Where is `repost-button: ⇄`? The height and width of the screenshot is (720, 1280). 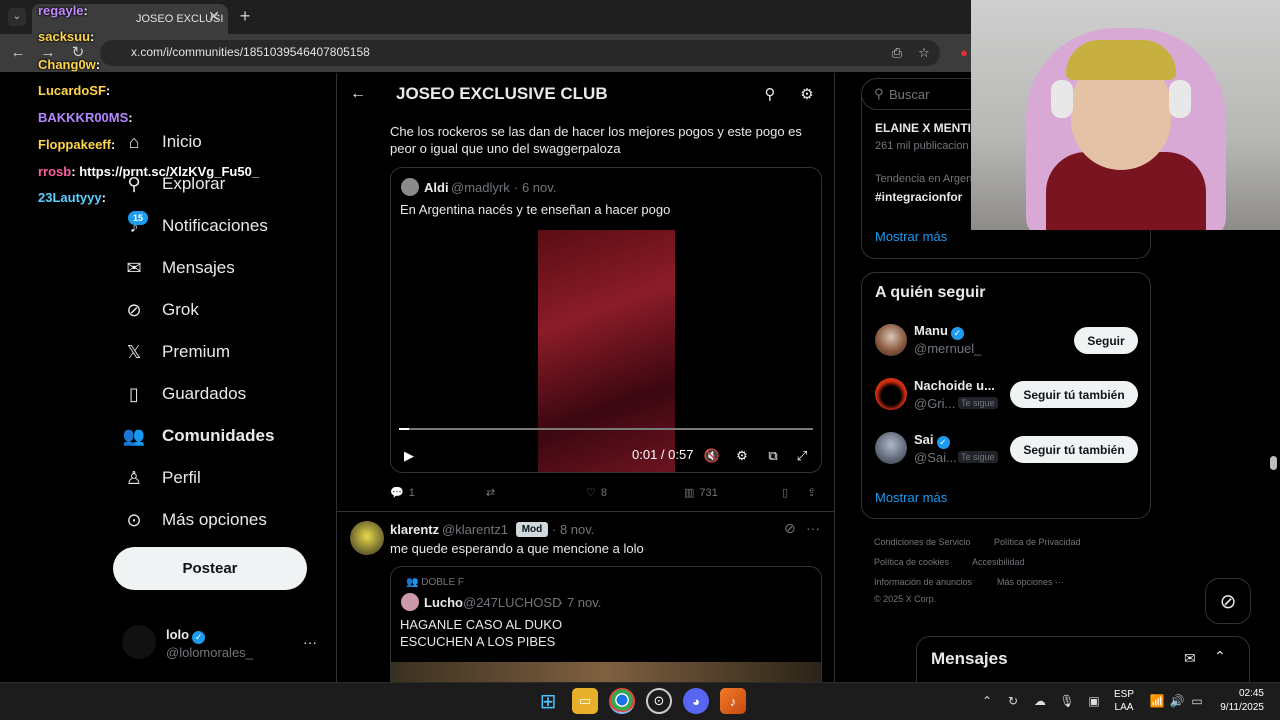
repost-button: ⇄ is located at coordinates (493, 492).